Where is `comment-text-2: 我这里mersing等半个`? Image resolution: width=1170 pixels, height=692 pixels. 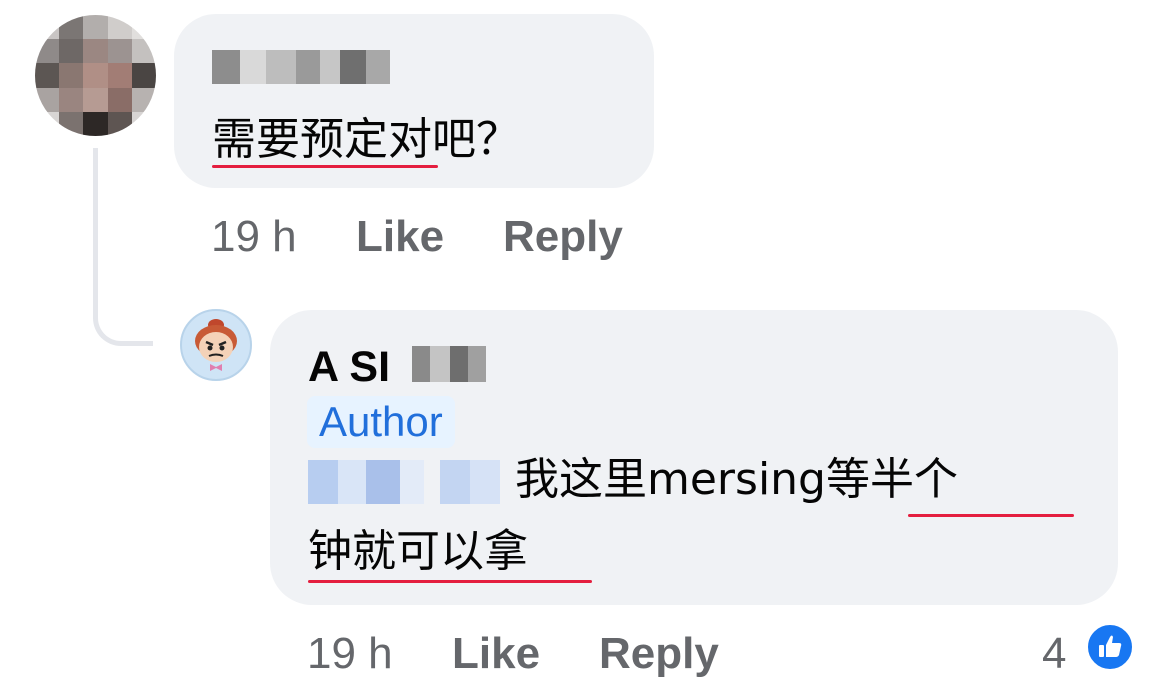
comment-text-2: 我这里mersing等半个 is located at coordinates (736, 479).